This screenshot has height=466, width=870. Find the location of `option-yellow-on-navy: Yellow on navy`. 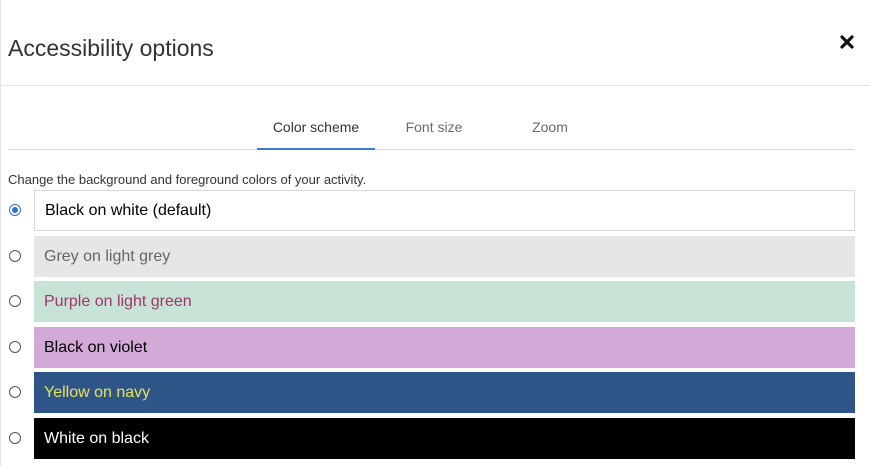

option-yellow-on-navy: Yellow on navy is located at coordinates (435, 392).